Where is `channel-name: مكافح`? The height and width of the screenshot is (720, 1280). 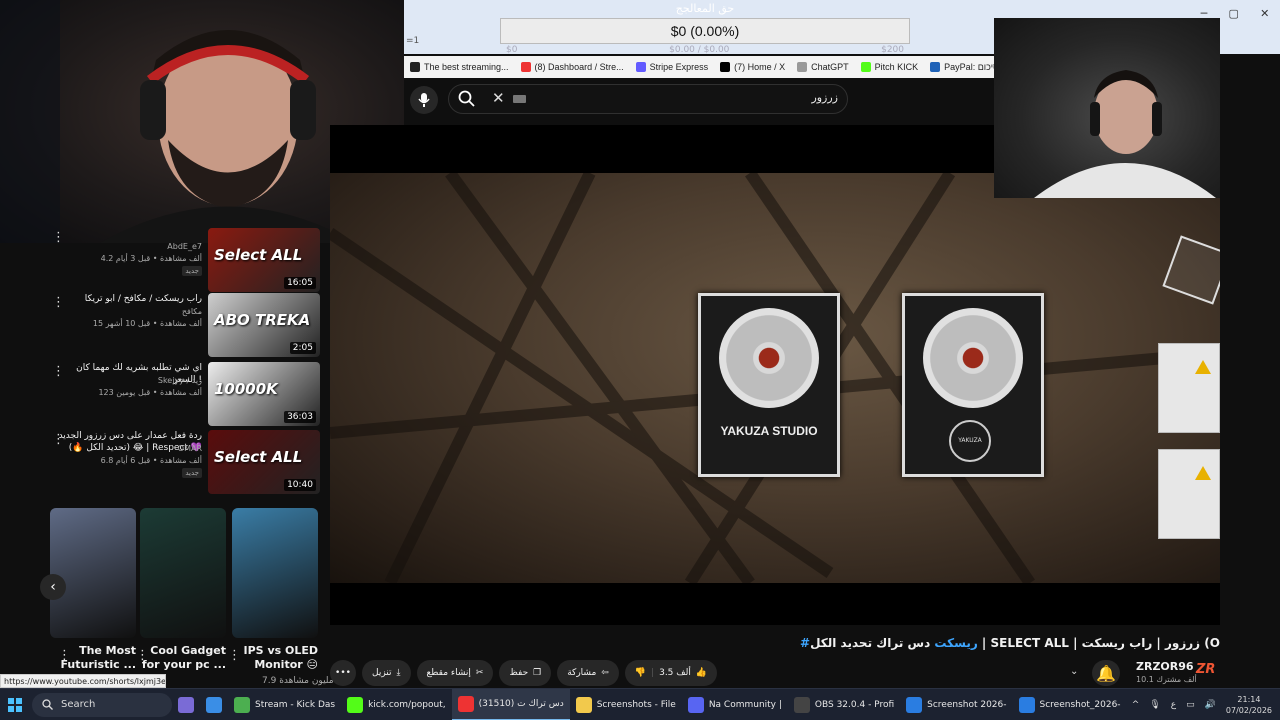
channel-name: مكافح is located at coordinates (127, 311).